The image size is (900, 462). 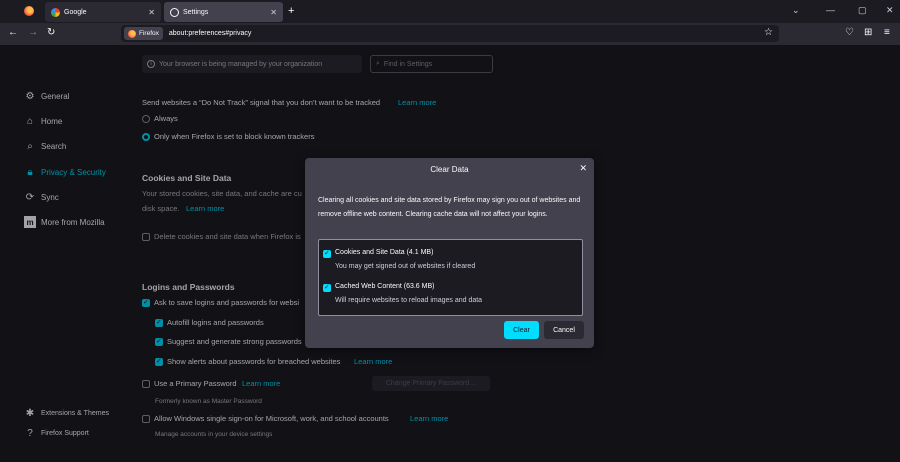 What do you see at coordinates (29, 11) in the screenshot?
I see `firefox-logo-icon` at bounding box center [29, 11].